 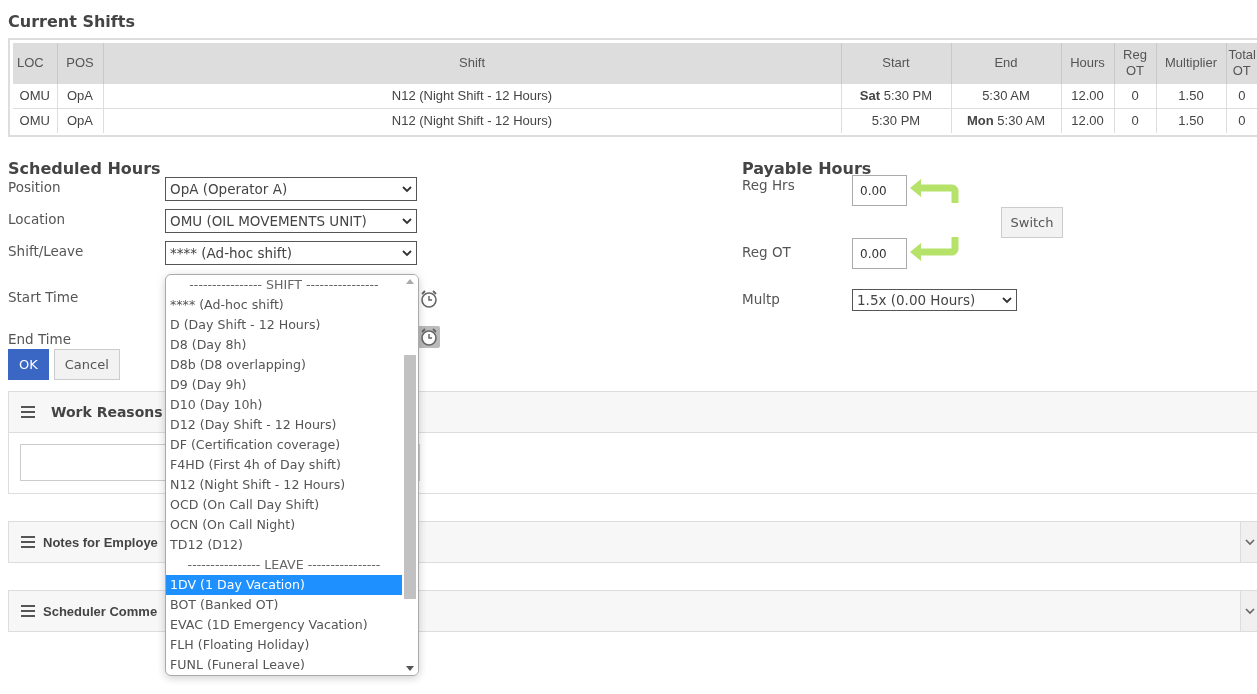 I want to click on dropdown-option: EVAC (1D Emergency Vacation), so click(x=284, y=625).